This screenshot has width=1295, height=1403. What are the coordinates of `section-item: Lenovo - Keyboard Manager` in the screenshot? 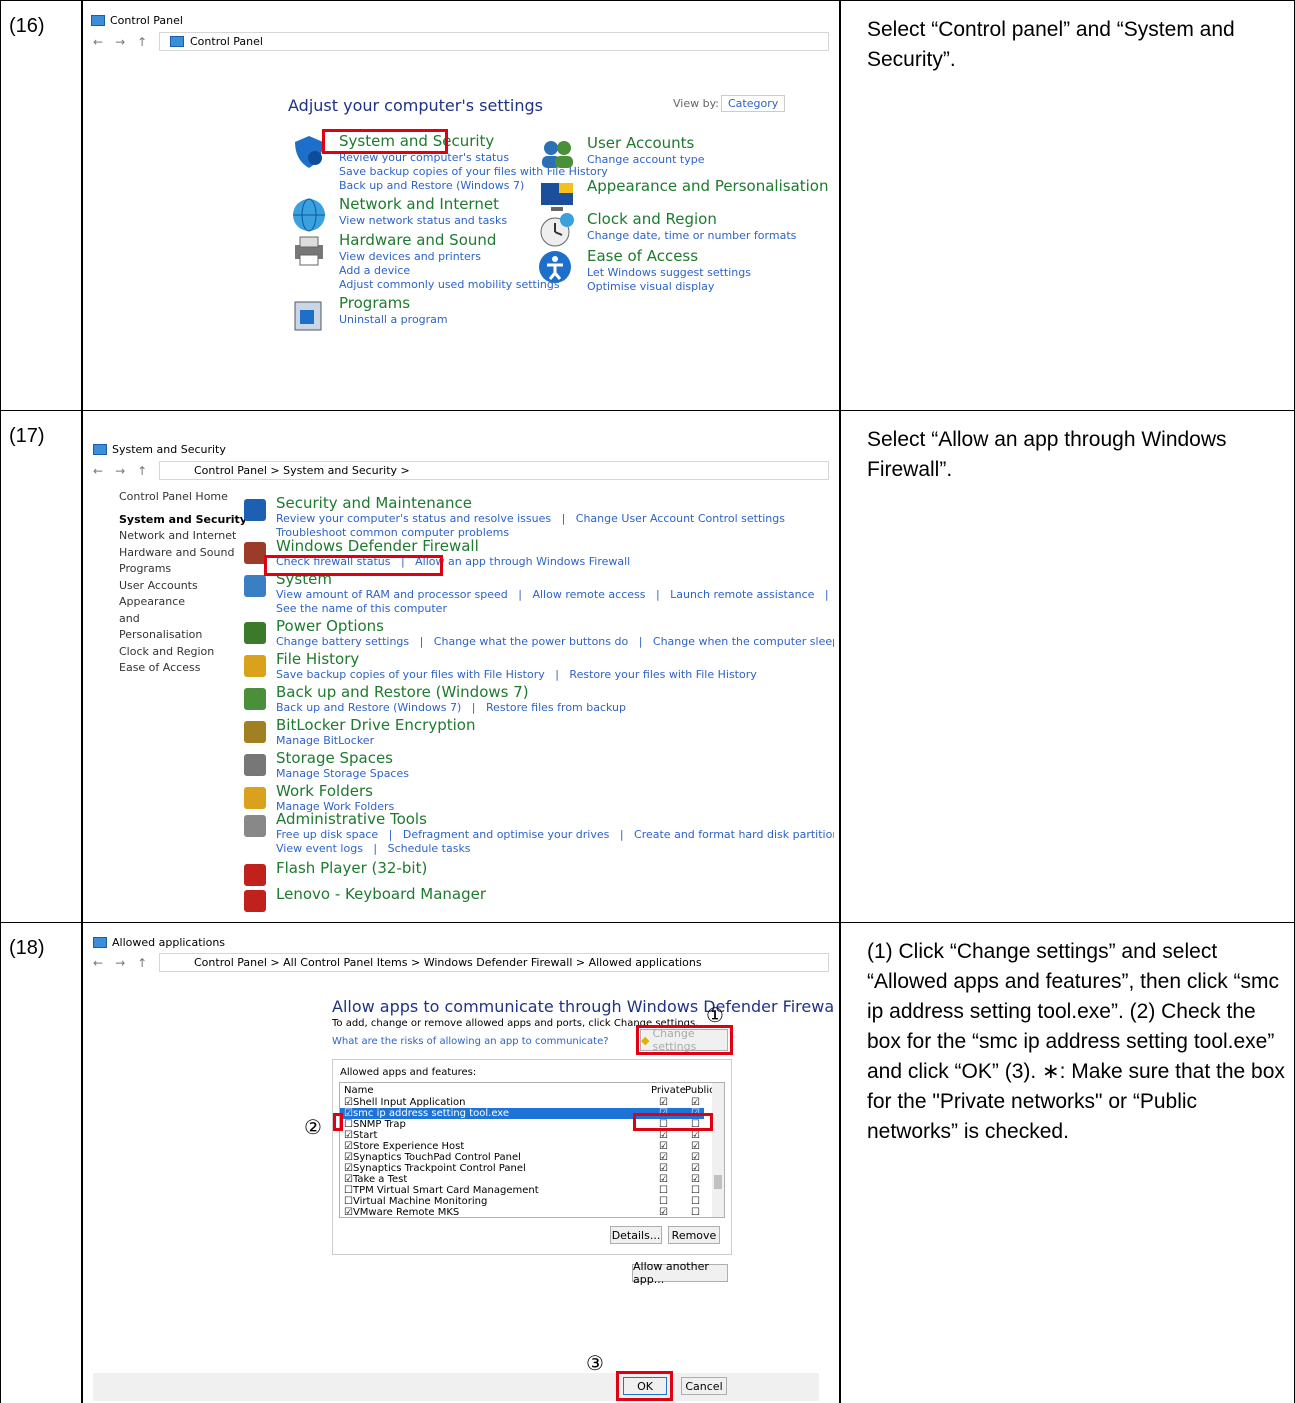 It's located at (365, 899).